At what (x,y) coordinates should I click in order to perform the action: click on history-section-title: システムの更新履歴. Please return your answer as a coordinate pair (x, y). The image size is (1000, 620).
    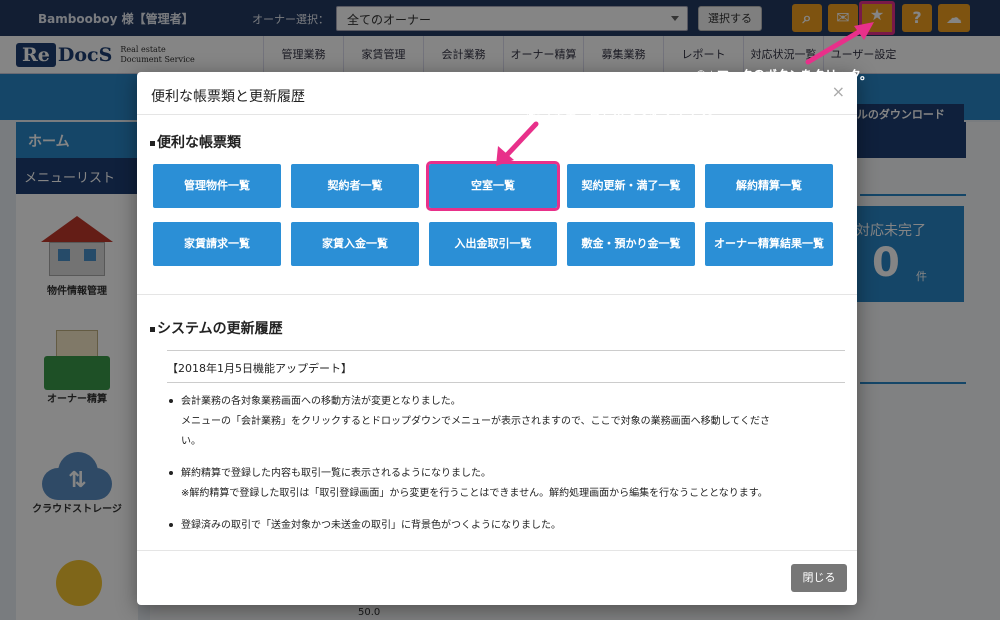
    Looking at the image, I should click on (216, 328).